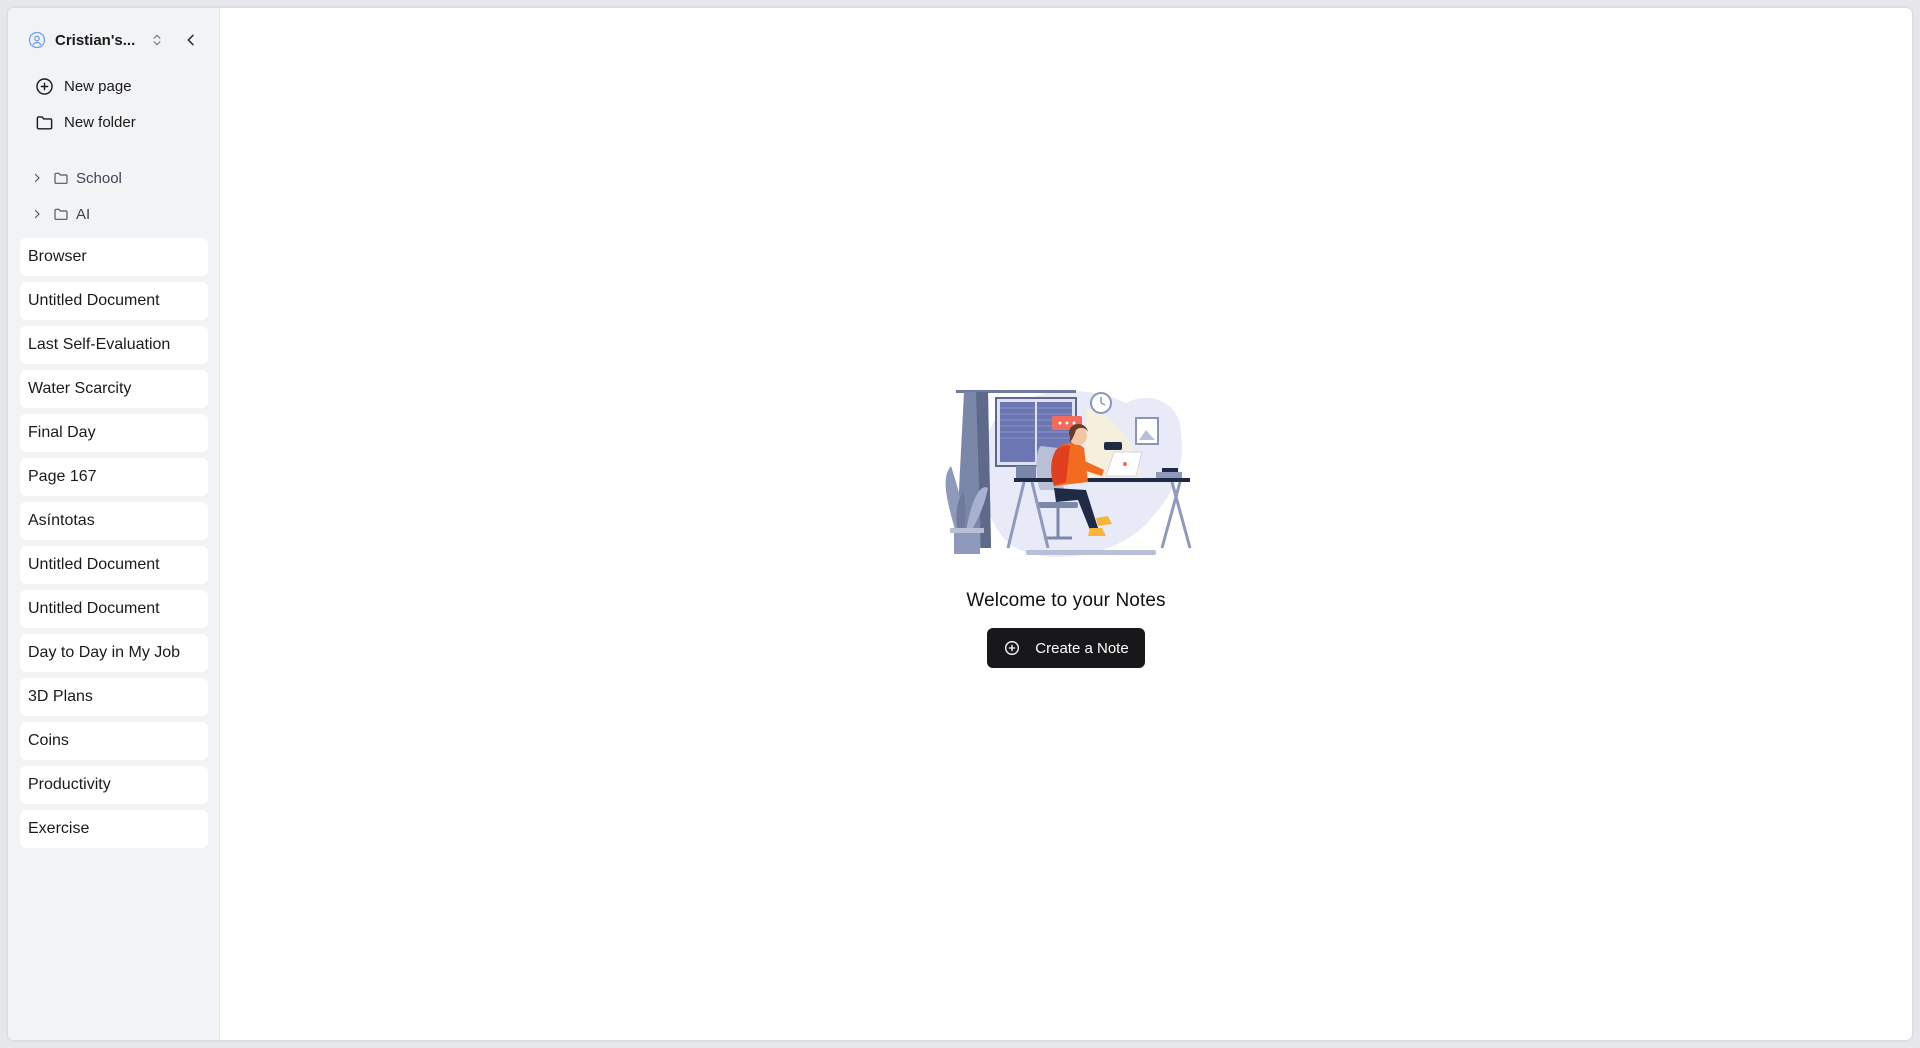 This screenshot has height=1048, width=1920. I want to click on new-page-label: New page, so click(98, 86).